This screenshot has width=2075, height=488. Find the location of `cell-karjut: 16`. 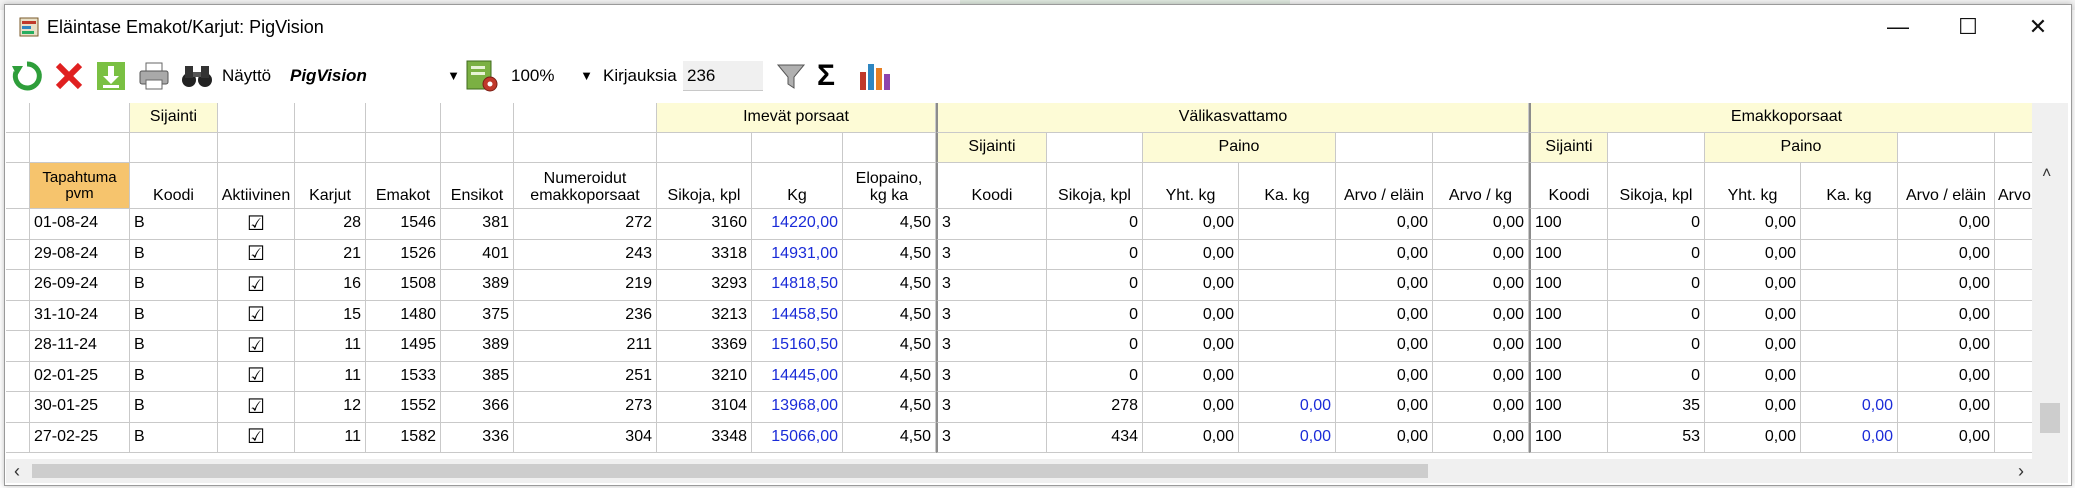

cell-karjut: 16 is located at coordinates (330, 285).